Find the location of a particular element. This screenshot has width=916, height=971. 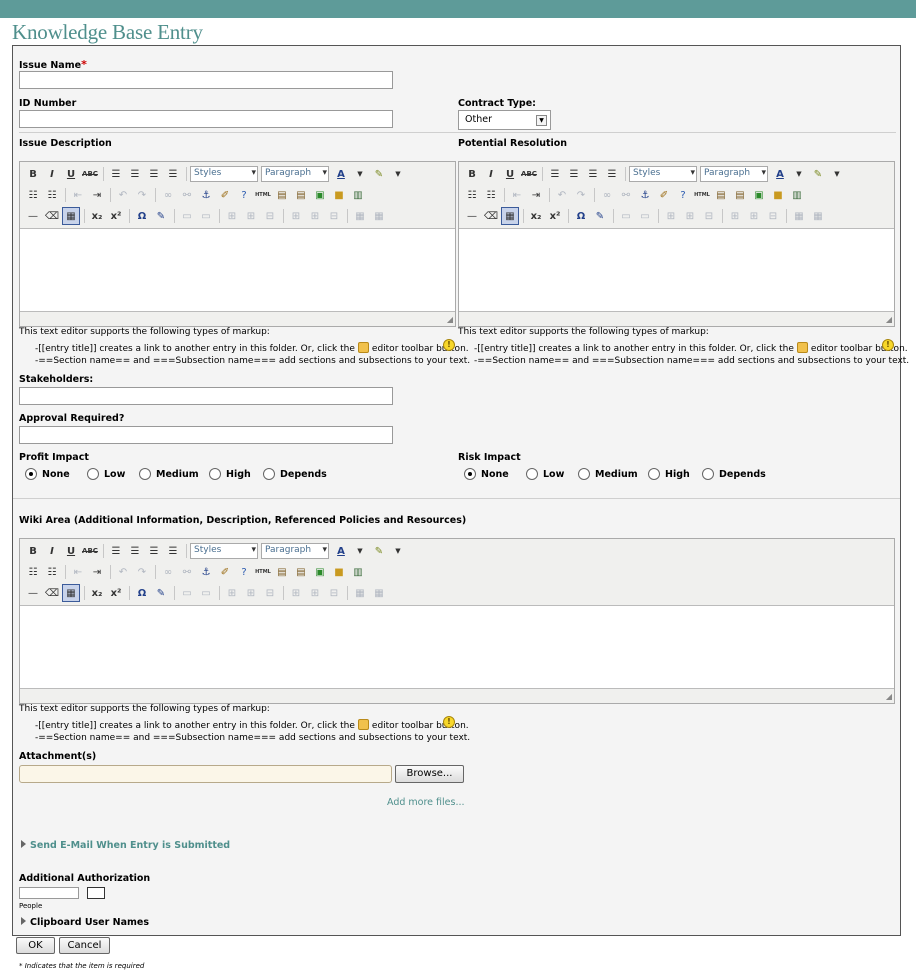

potential-resolution-textarea is located at coordinates (676, 270).